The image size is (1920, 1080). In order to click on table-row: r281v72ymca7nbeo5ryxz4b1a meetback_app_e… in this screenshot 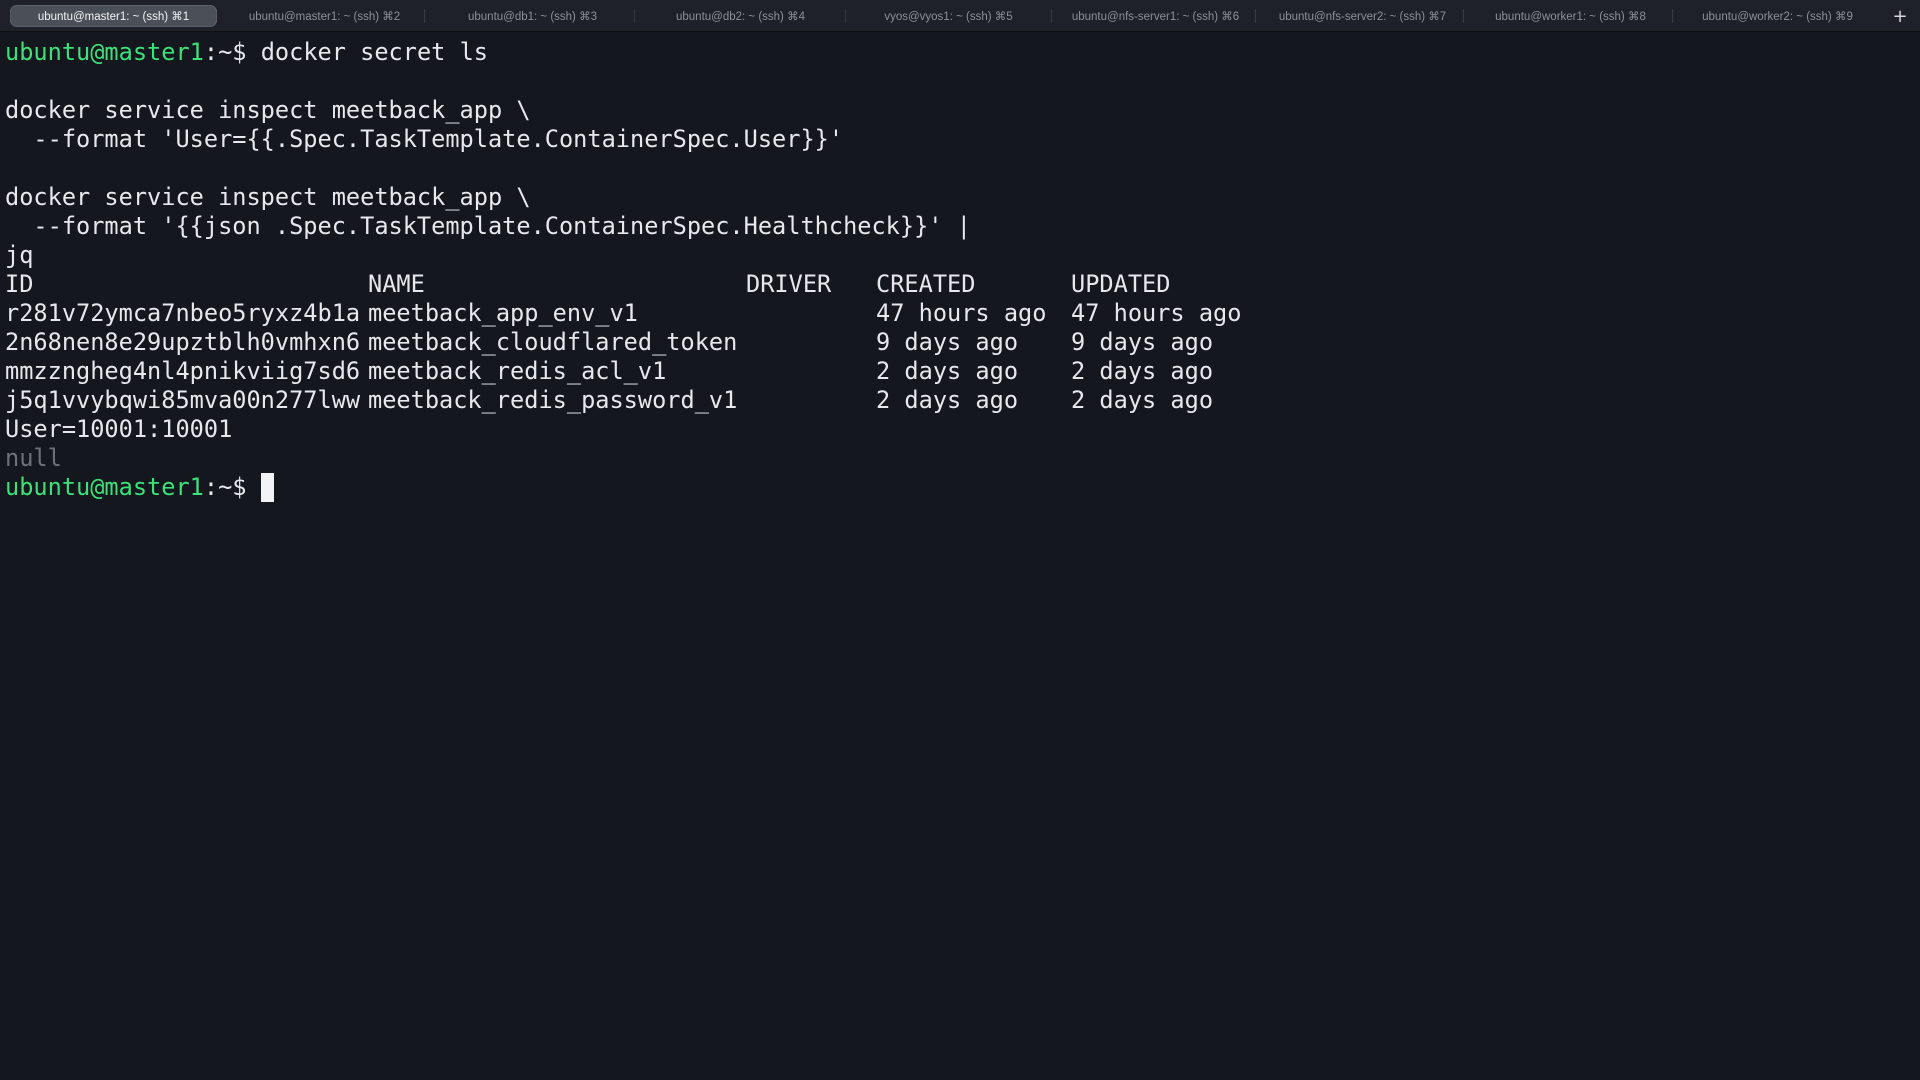, I will do `click(955, 313)`.